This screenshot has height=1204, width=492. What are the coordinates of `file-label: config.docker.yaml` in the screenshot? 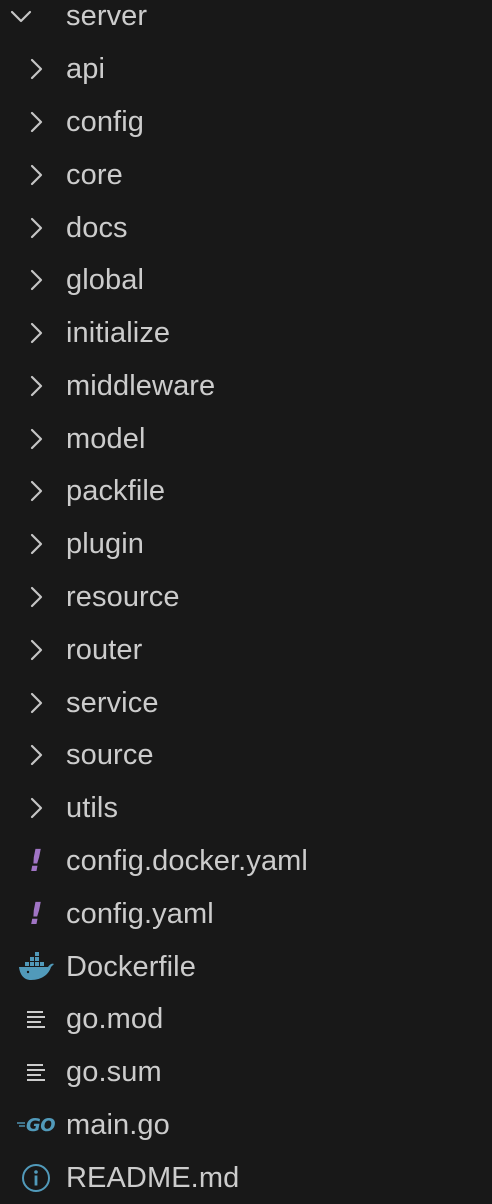 It's located at (187, 860).